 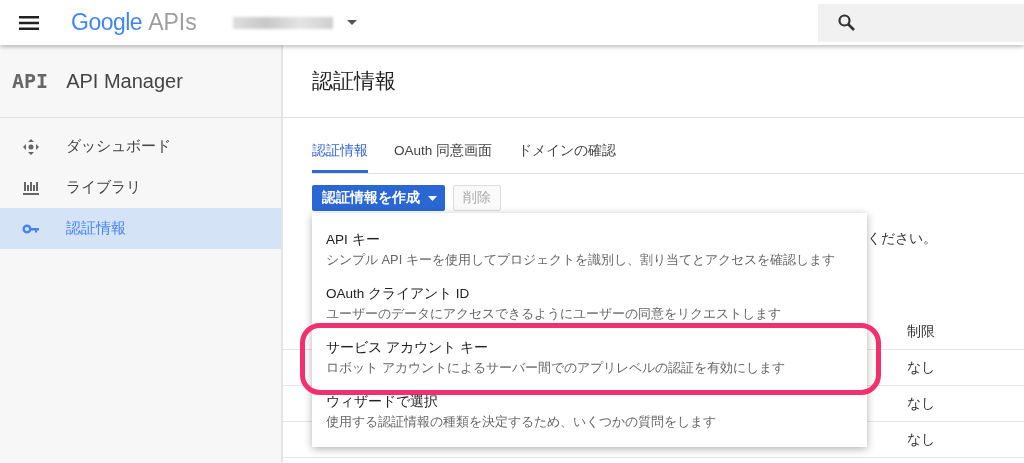 I want to click on sidebar-item: ダッシュボード, so click(x=140, y=146).